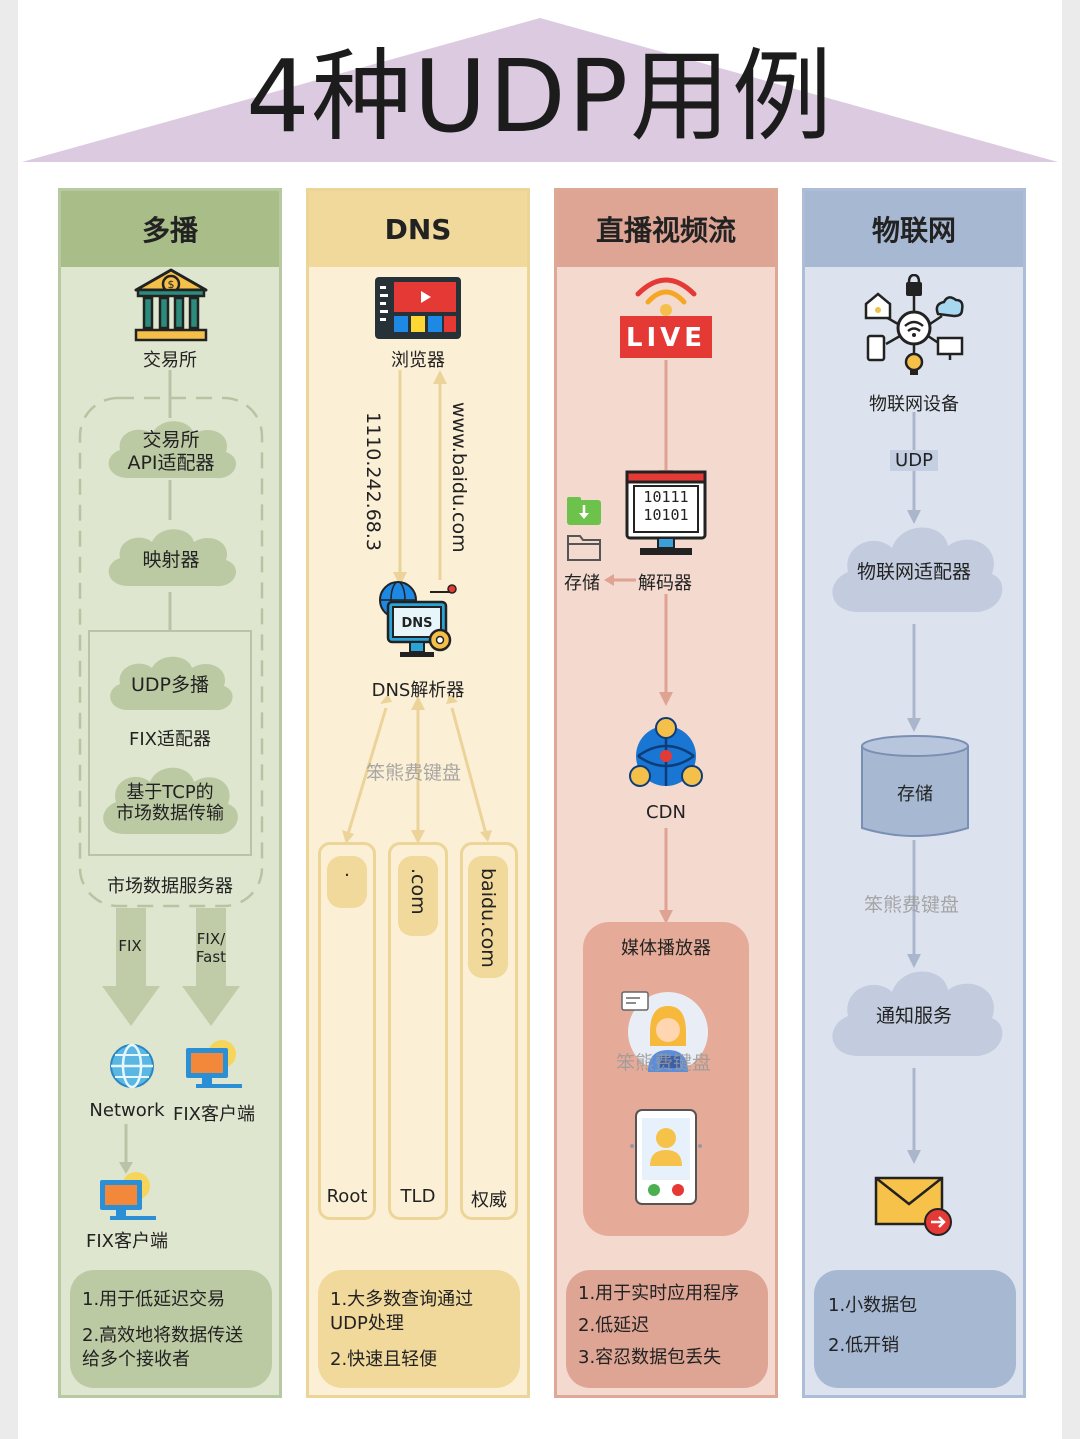 The image size is (1080, 1439). Describe the element at coordinates (171, 560) in the screenshot. I see `mapper-cloud: 映射器` at that location.